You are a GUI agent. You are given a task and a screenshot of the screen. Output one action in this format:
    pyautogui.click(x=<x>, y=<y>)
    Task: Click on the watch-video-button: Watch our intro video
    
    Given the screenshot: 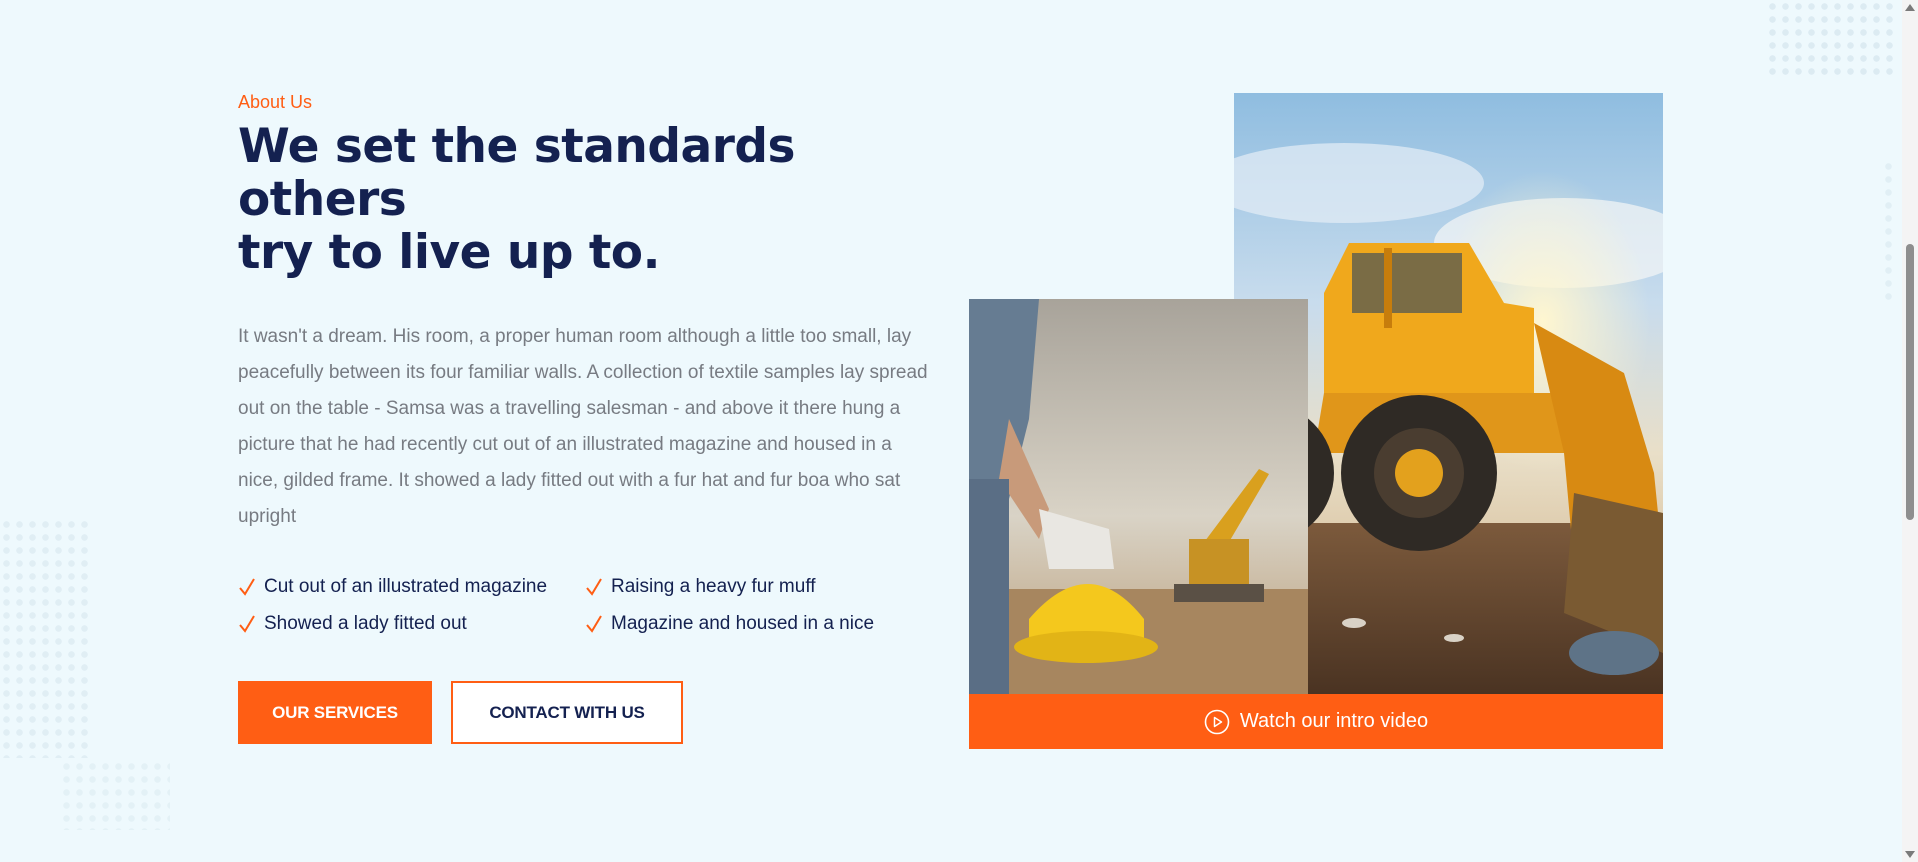 What is the action you would take?
    pyautogui.click(x=1316, y=721)
    